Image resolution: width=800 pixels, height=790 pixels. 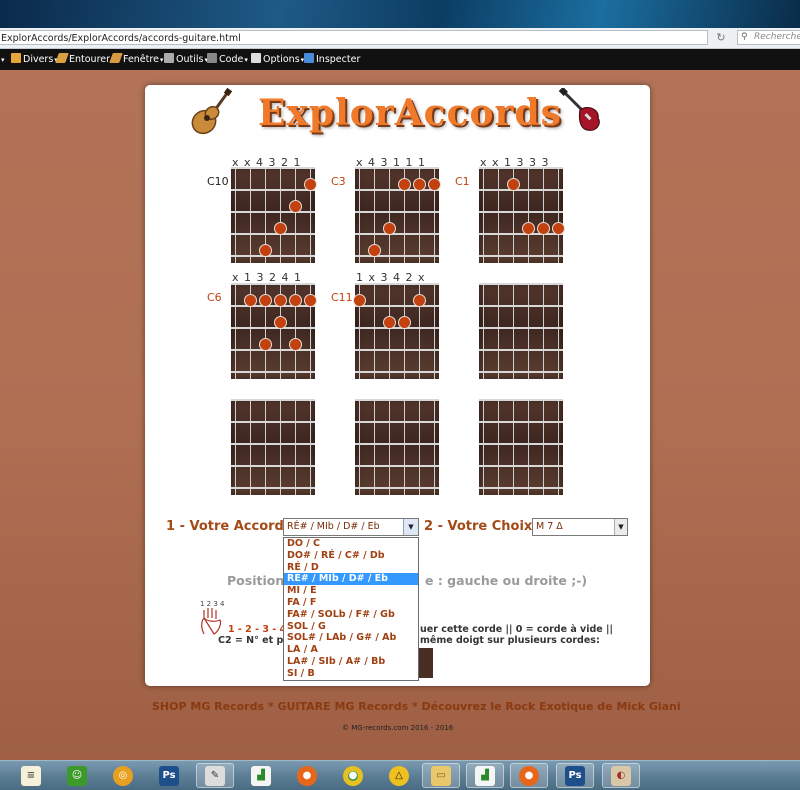 What do you see at coordinates (277, 59) in the screenshot?
I see `menu-options: Options▾` at bounding box center [277, 59].